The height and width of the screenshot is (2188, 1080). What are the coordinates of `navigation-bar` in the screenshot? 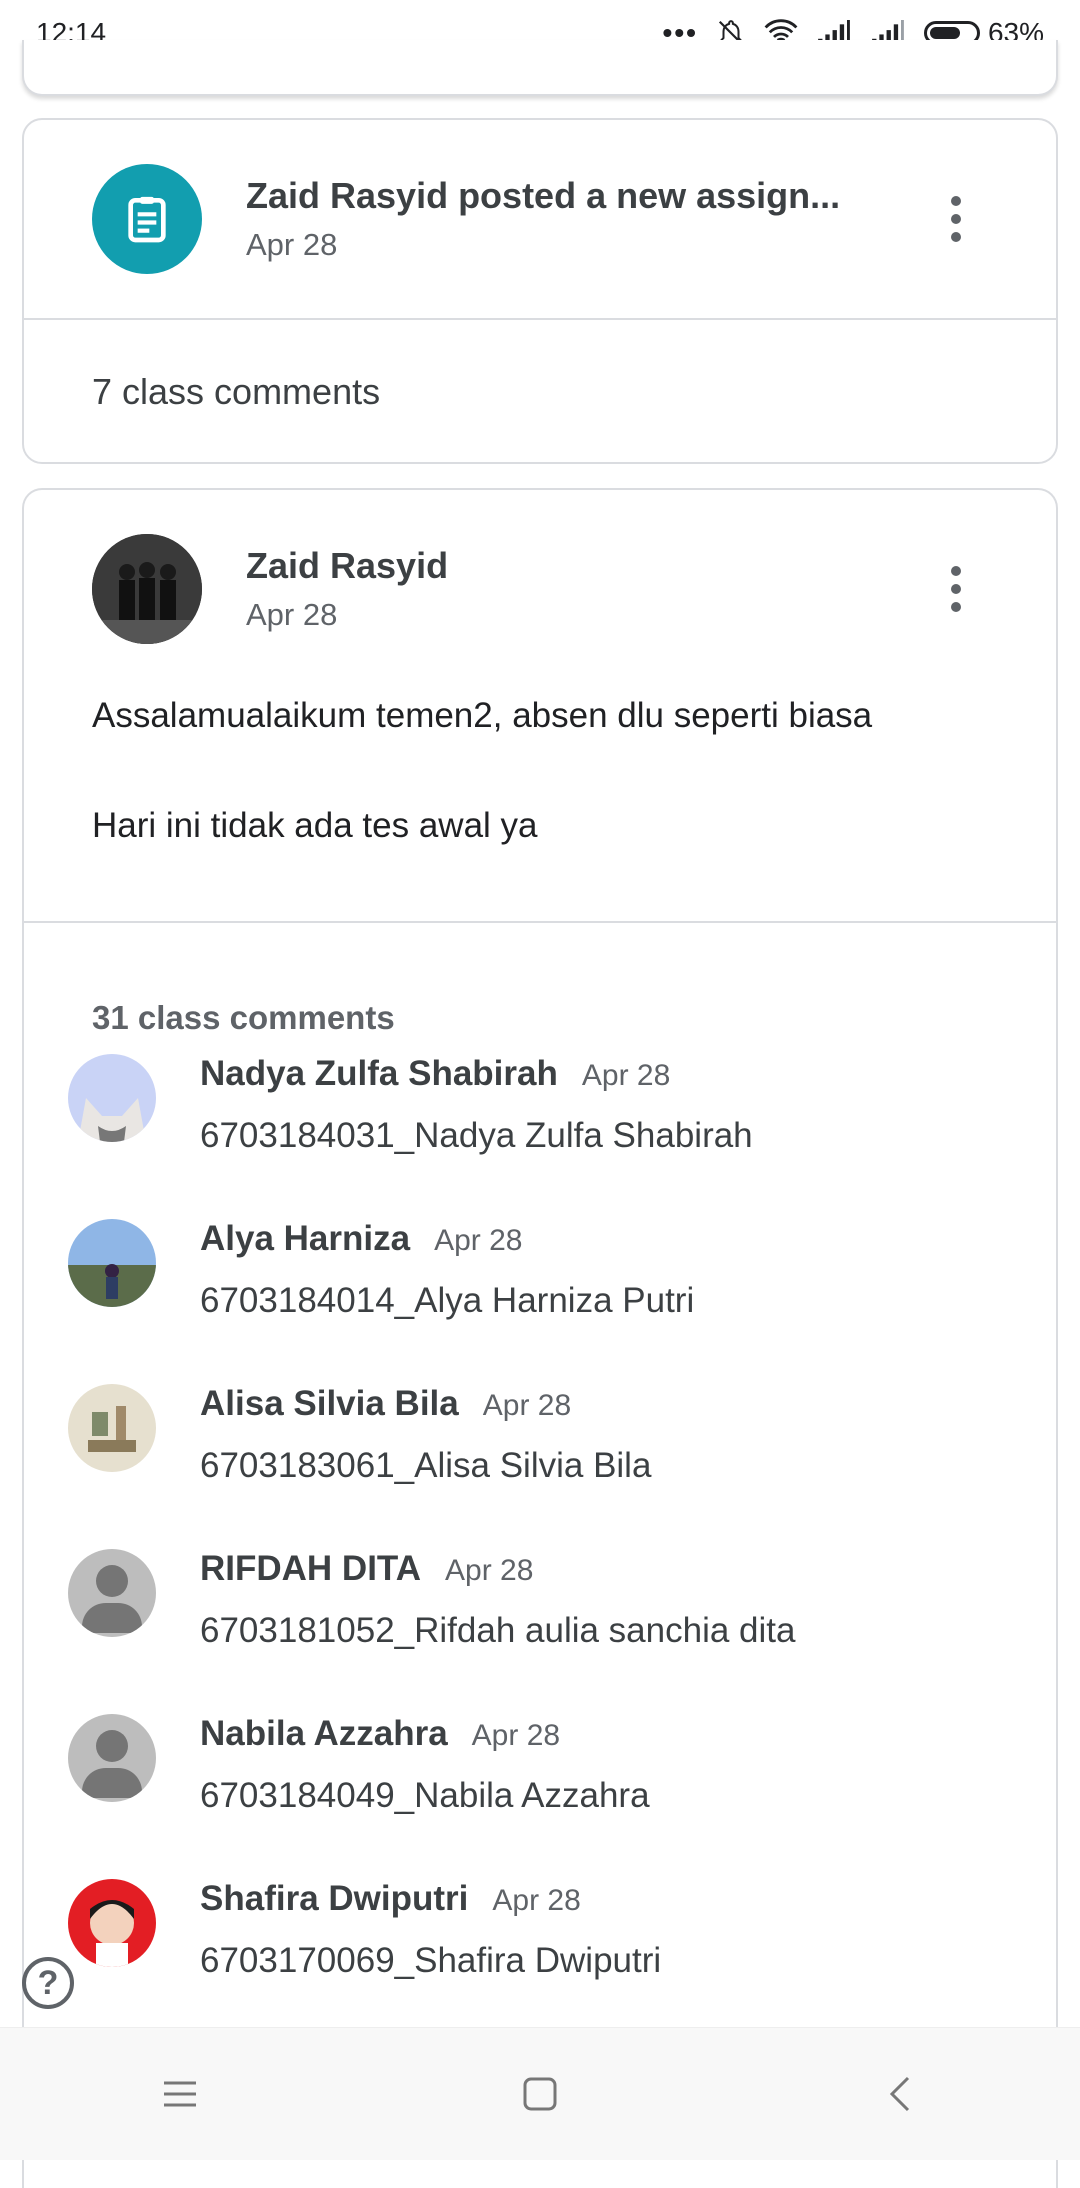 It's located at (540, 2093).